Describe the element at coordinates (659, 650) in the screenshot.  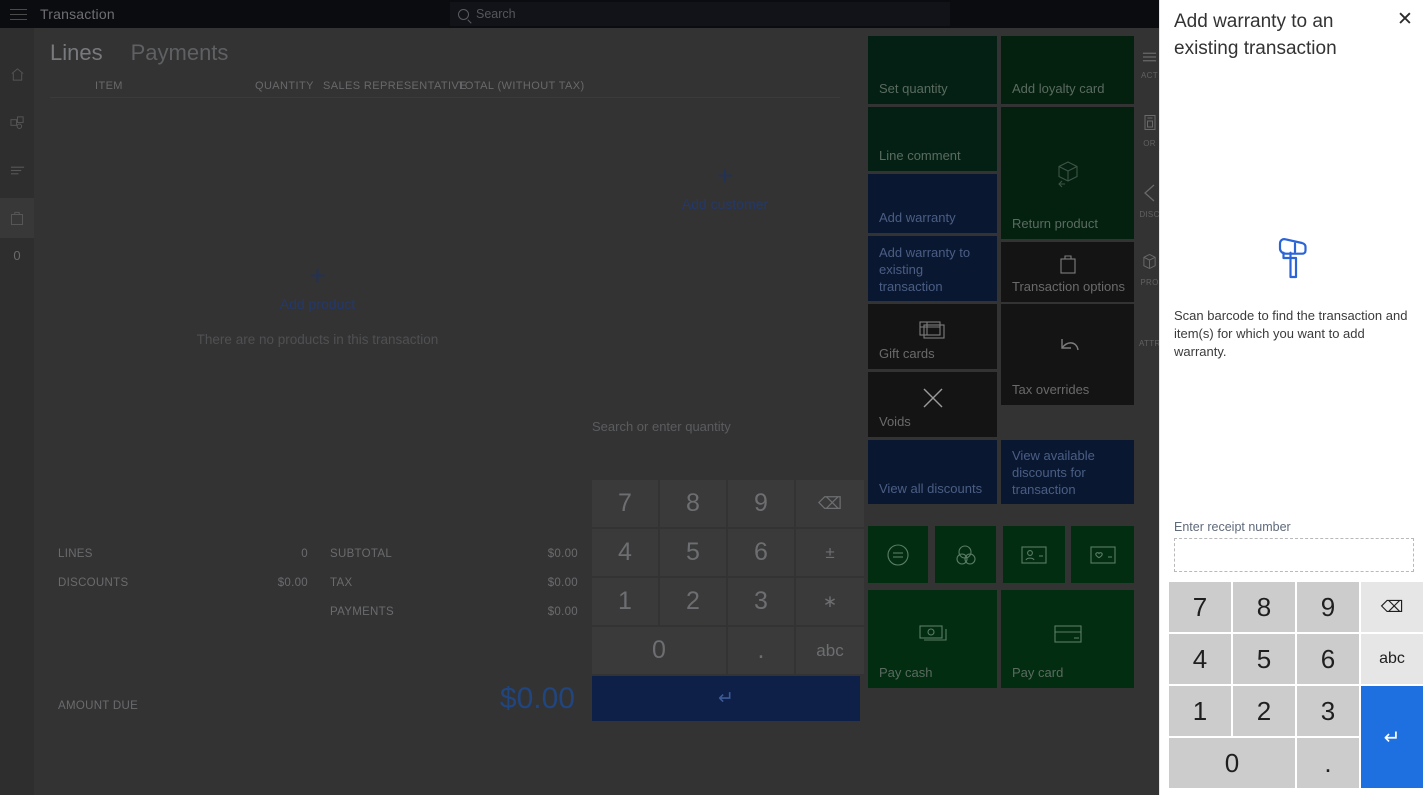
I see `bg-key-0: 0` at that location.